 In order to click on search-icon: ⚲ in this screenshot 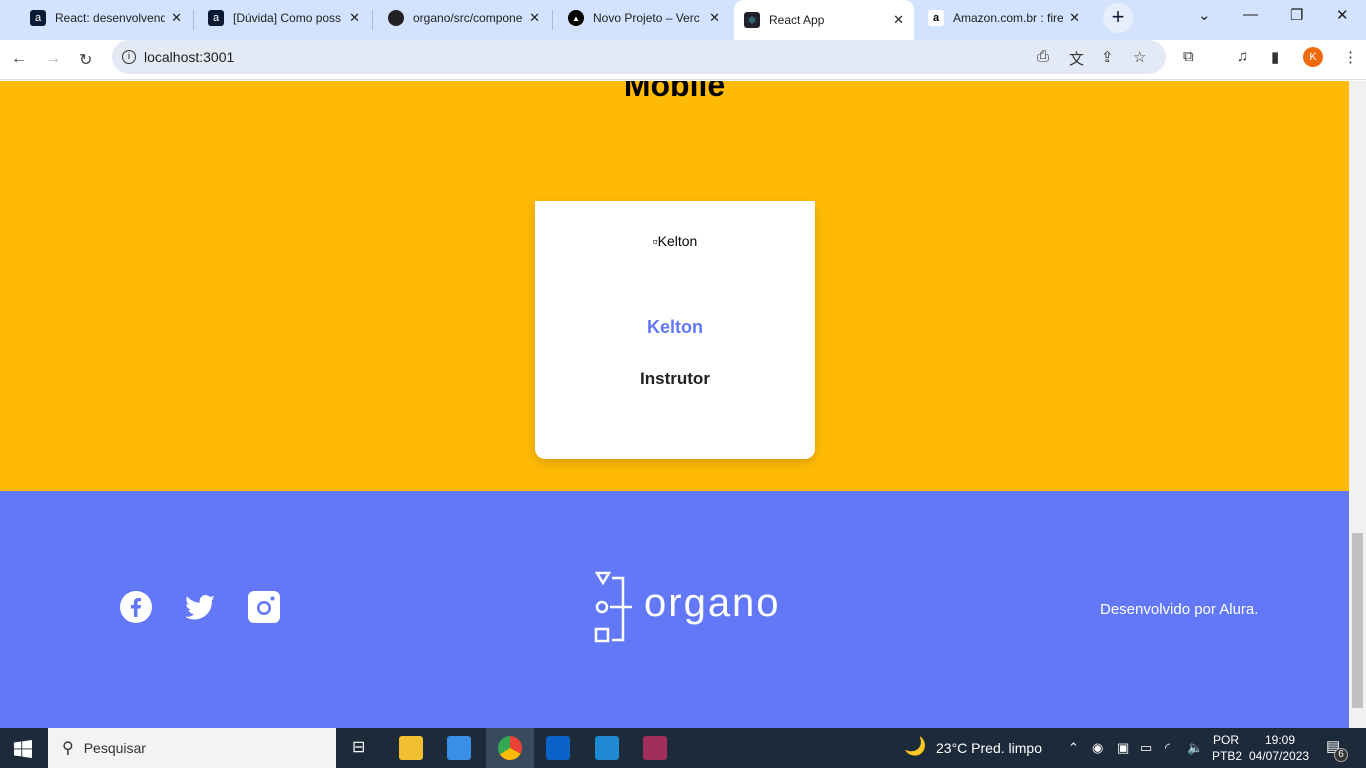, I will do `click(68, 748)`.